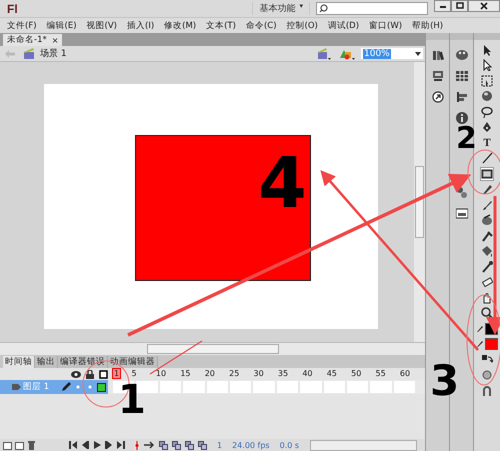 The height and width of the screenshot is (451, 500). What do you see at coordinates (487, 158) in the screenshot?
I see `line-icon` at bounding box center [487, 158].